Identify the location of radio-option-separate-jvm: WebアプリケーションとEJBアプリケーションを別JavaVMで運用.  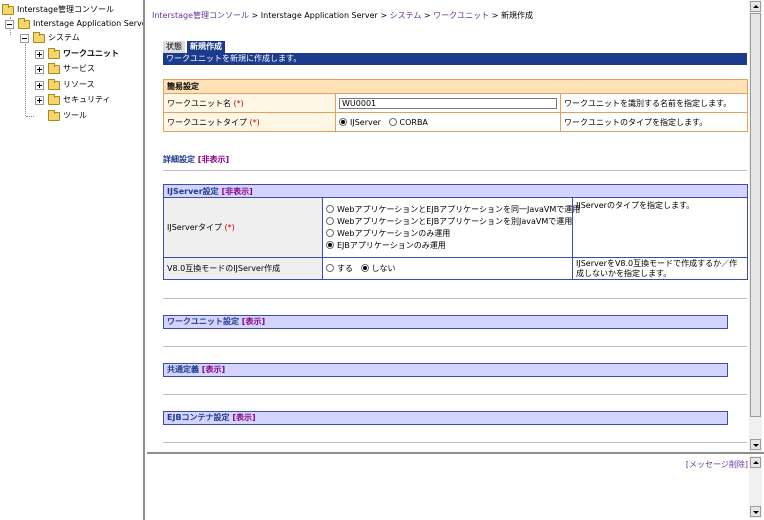
(449, 222).